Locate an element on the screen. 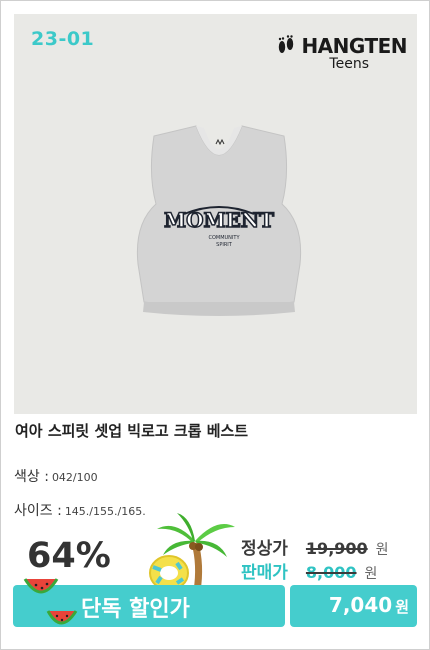 The width and height of the screenshot is (430, 650). vest-illustration: MOMENT COMMUNITY SPIRIT is located at coordinates (219, 220).